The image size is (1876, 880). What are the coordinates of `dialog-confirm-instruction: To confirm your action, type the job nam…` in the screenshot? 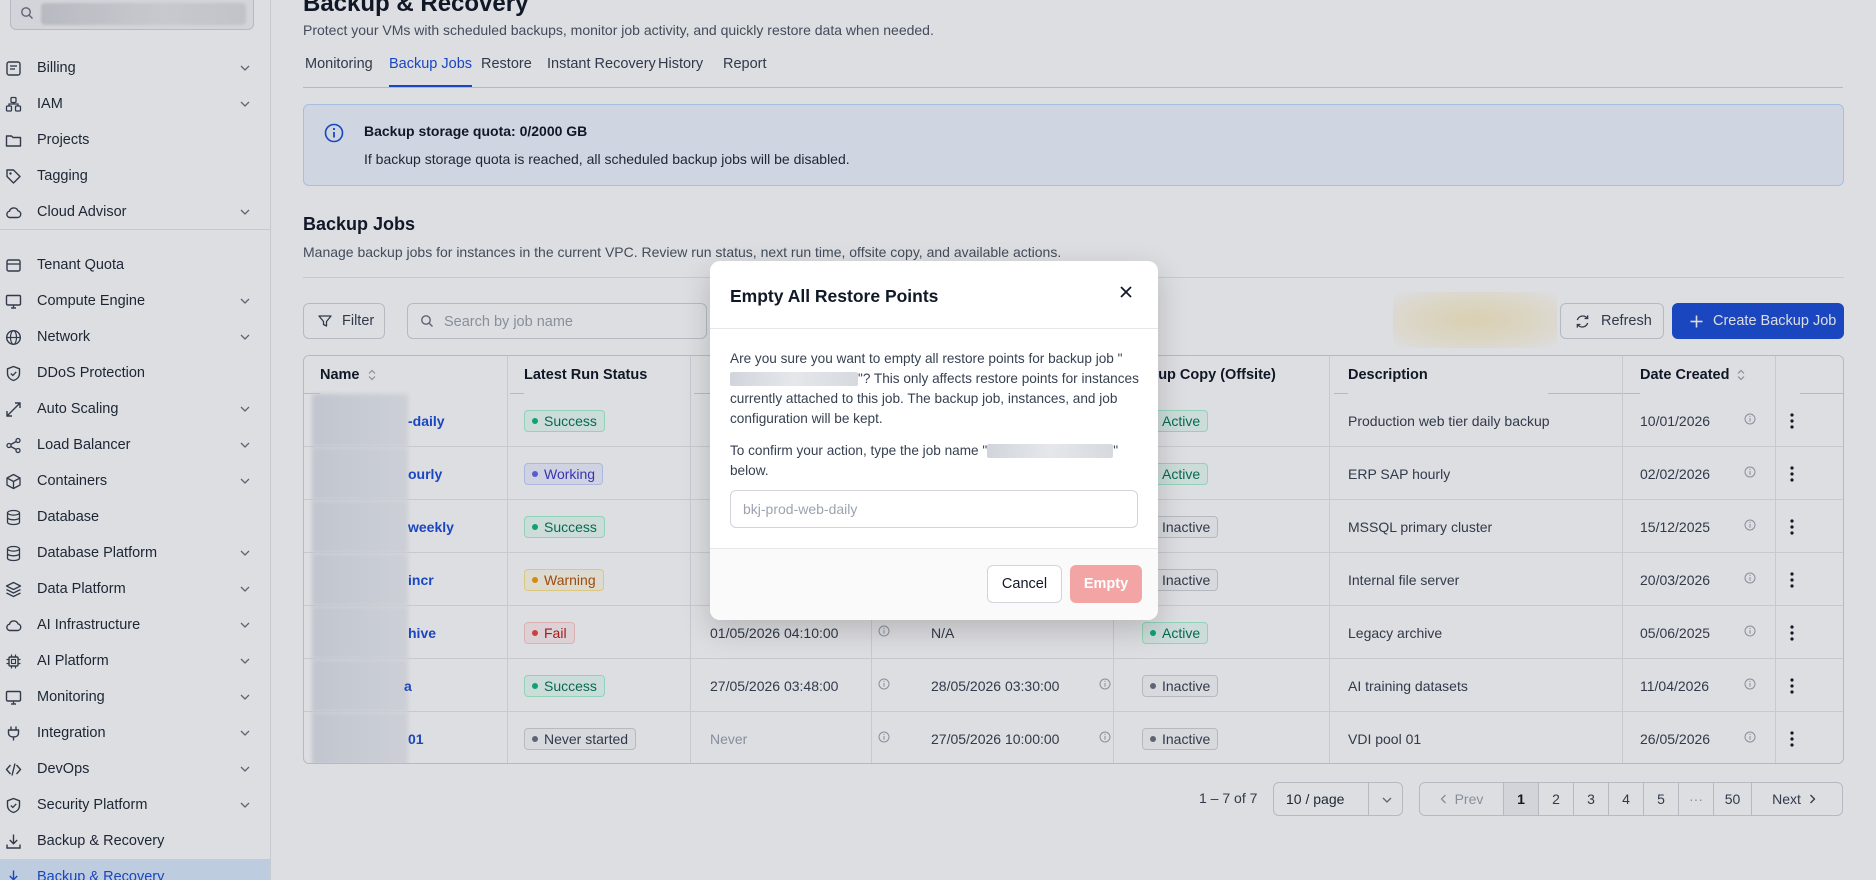 It's located at (924, 460).